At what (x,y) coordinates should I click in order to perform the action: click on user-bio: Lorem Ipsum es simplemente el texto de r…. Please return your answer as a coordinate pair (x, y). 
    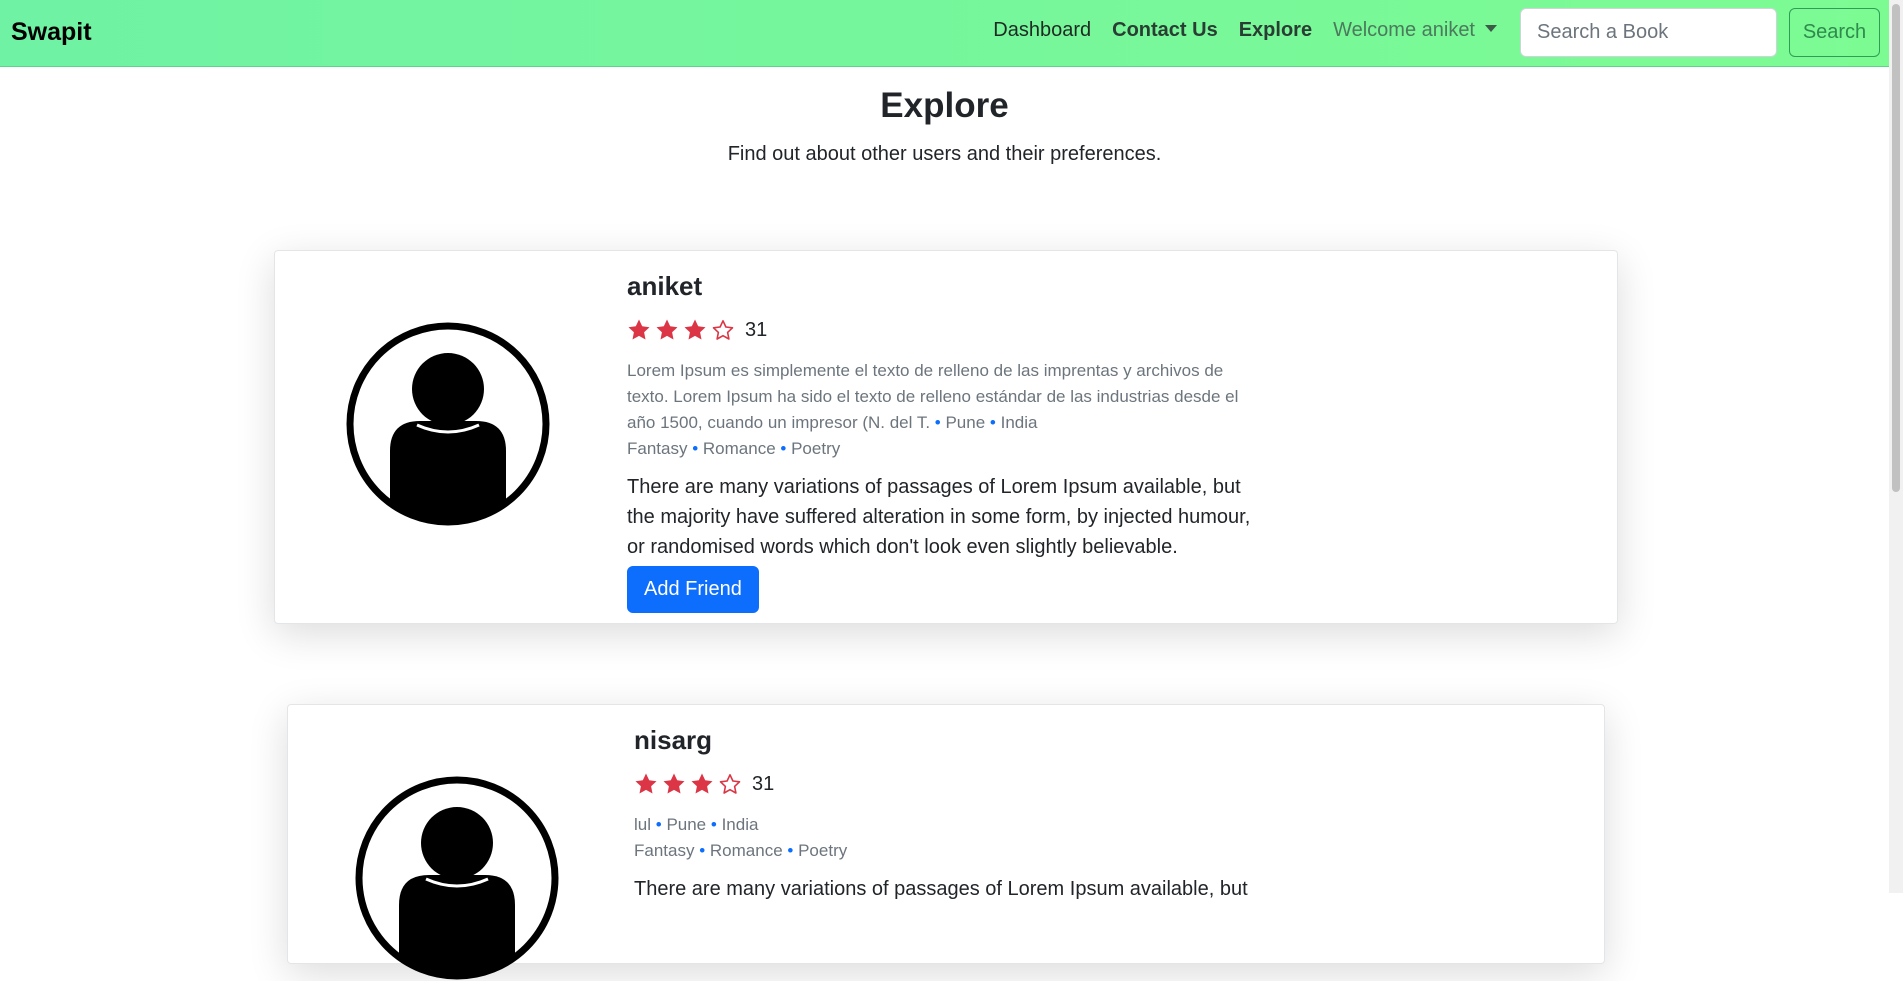
    Looking at the image, I should click on (933, 396).